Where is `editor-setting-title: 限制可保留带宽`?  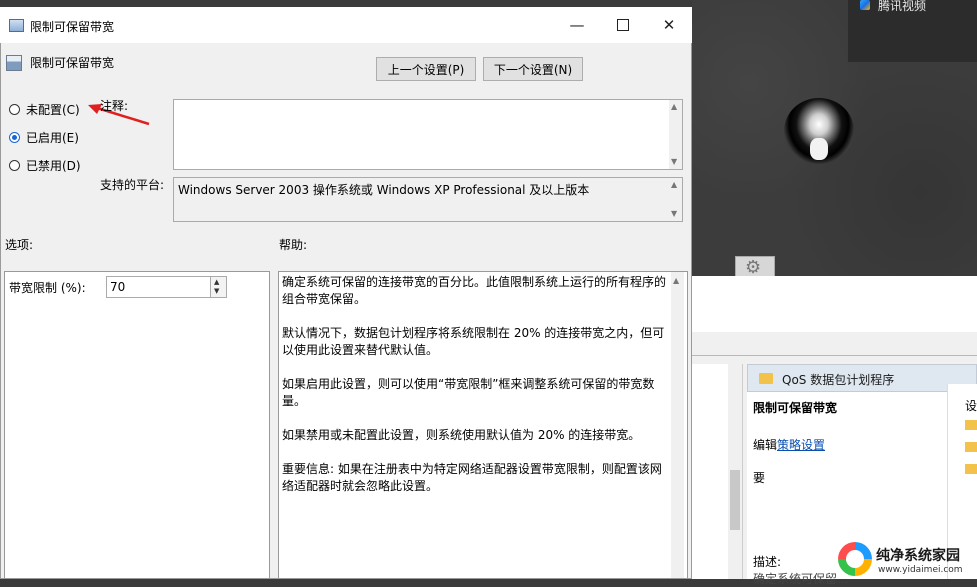
editor-setting-title: 限制可保留带宽 is located at coordinates (795, 408).